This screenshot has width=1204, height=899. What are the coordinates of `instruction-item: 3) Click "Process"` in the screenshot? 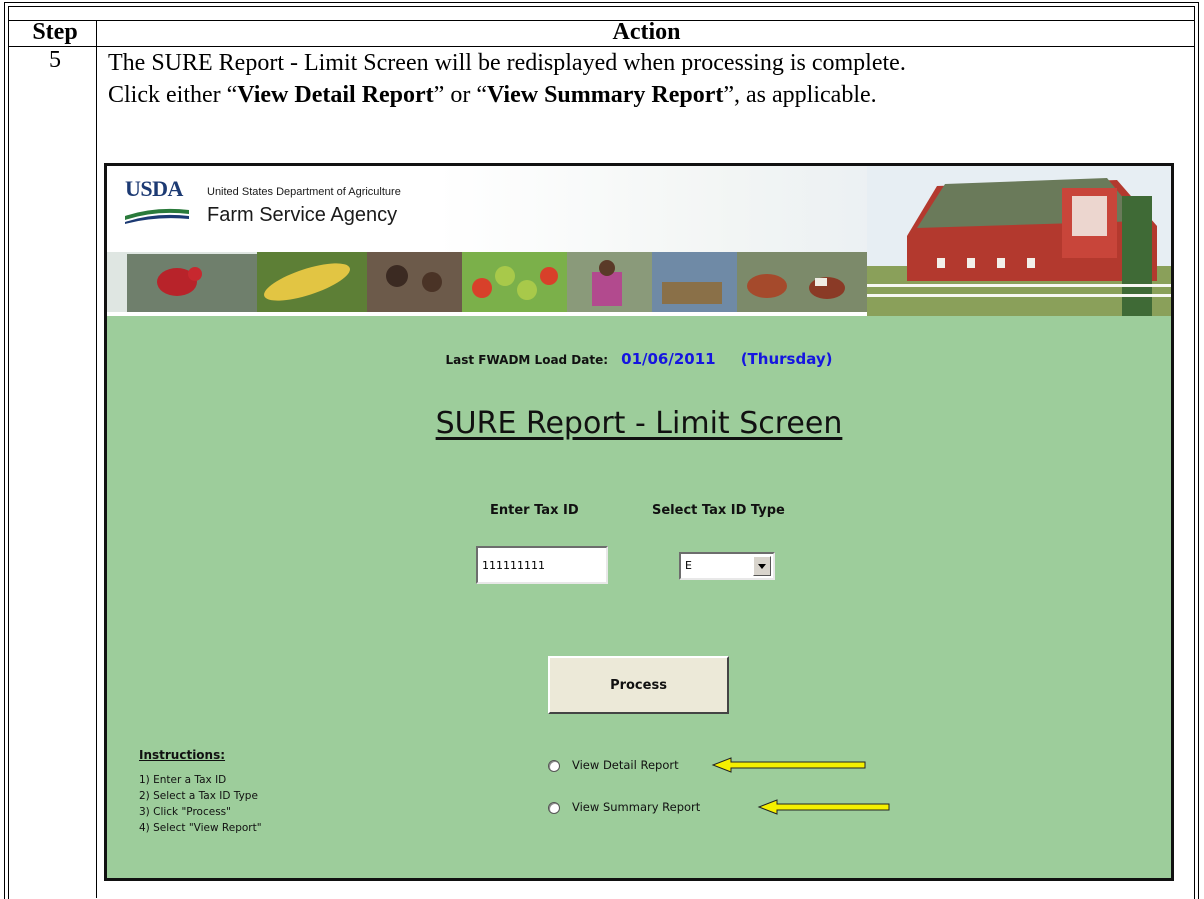 It's located at (185, 812).